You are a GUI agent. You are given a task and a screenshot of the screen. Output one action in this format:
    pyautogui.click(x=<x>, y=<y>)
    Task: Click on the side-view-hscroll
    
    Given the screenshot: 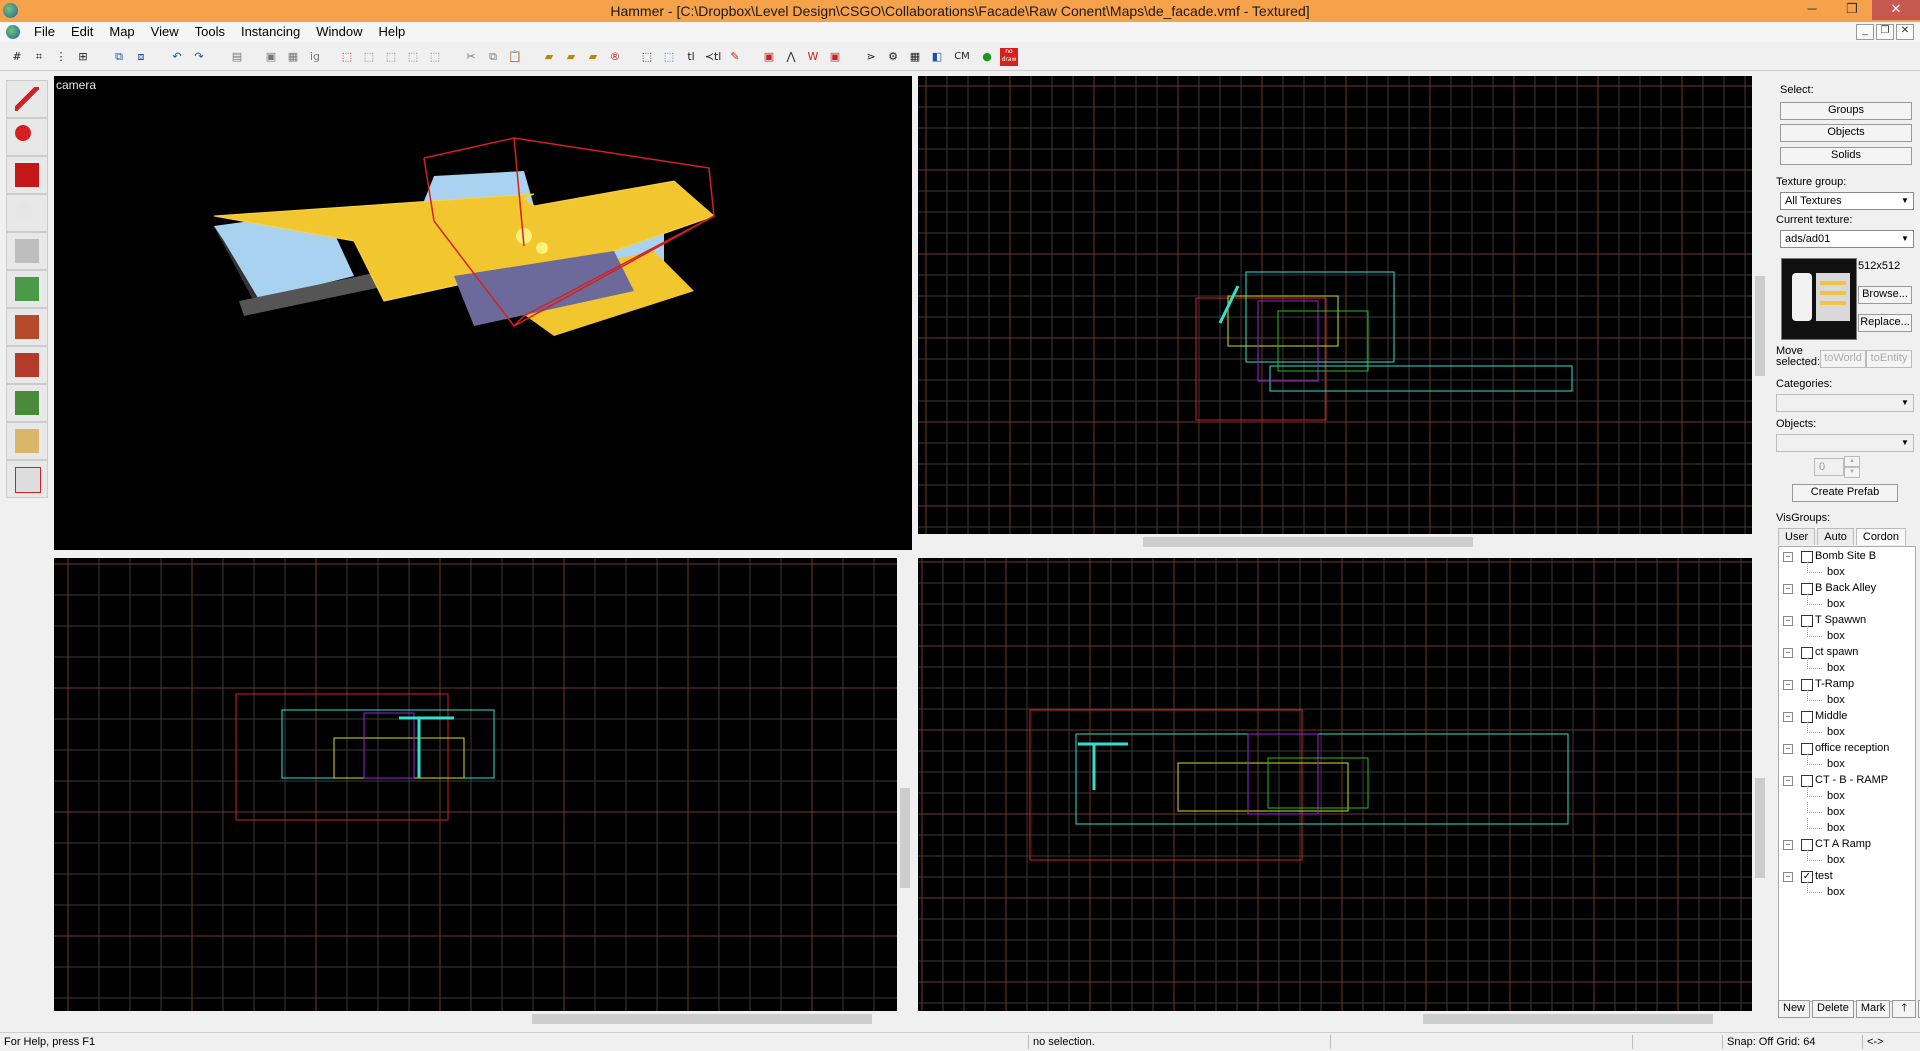 What is the action you would take?
    pyautogui.click(x=1335, y=1019)
    